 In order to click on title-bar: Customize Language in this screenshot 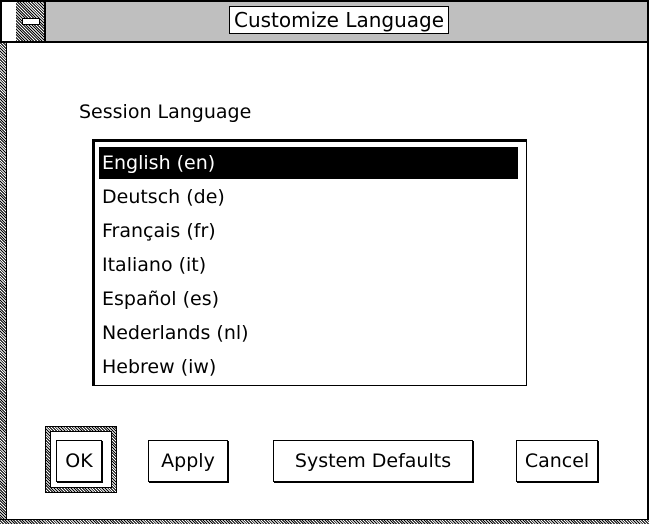, I will do `click(324, 21)`.